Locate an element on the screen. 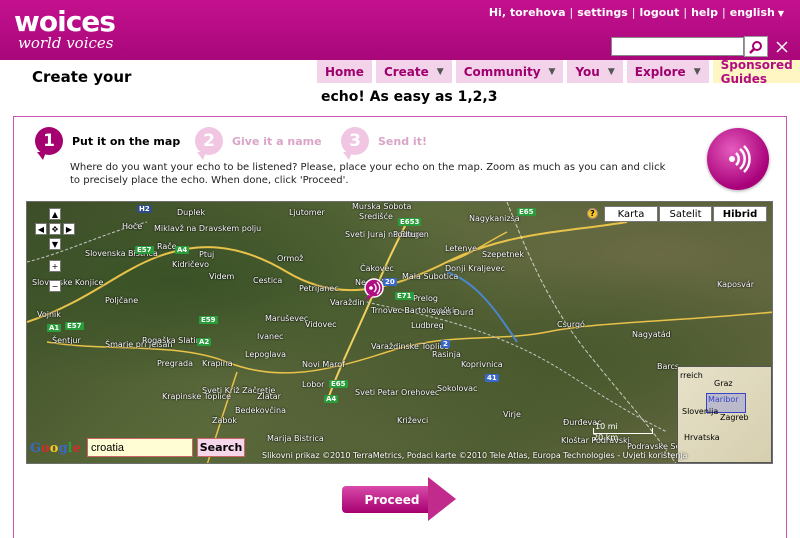 The image size is (800, 538). map-label: Ivanec is located at coordinates (270, 336).